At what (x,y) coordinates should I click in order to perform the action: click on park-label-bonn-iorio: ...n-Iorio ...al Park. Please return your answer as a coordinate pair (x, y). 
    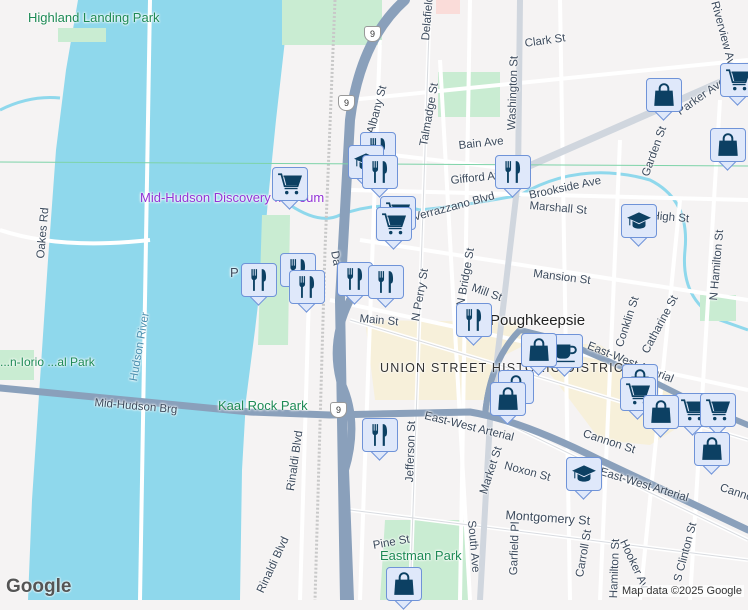
    Looking at the image, I should click on (47, 362).